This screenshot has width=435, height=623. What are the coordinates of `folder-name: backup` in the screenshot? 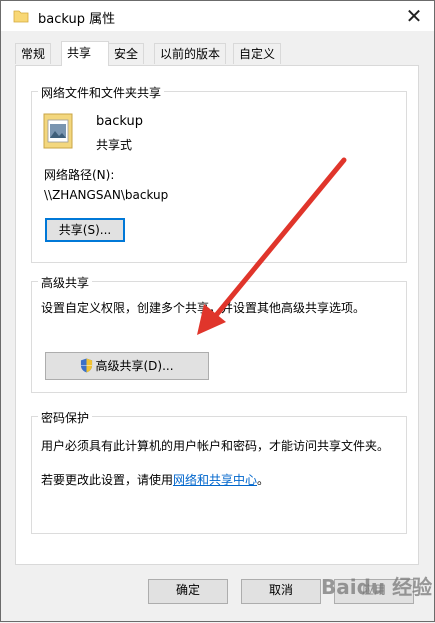 It's located at (119, 121).